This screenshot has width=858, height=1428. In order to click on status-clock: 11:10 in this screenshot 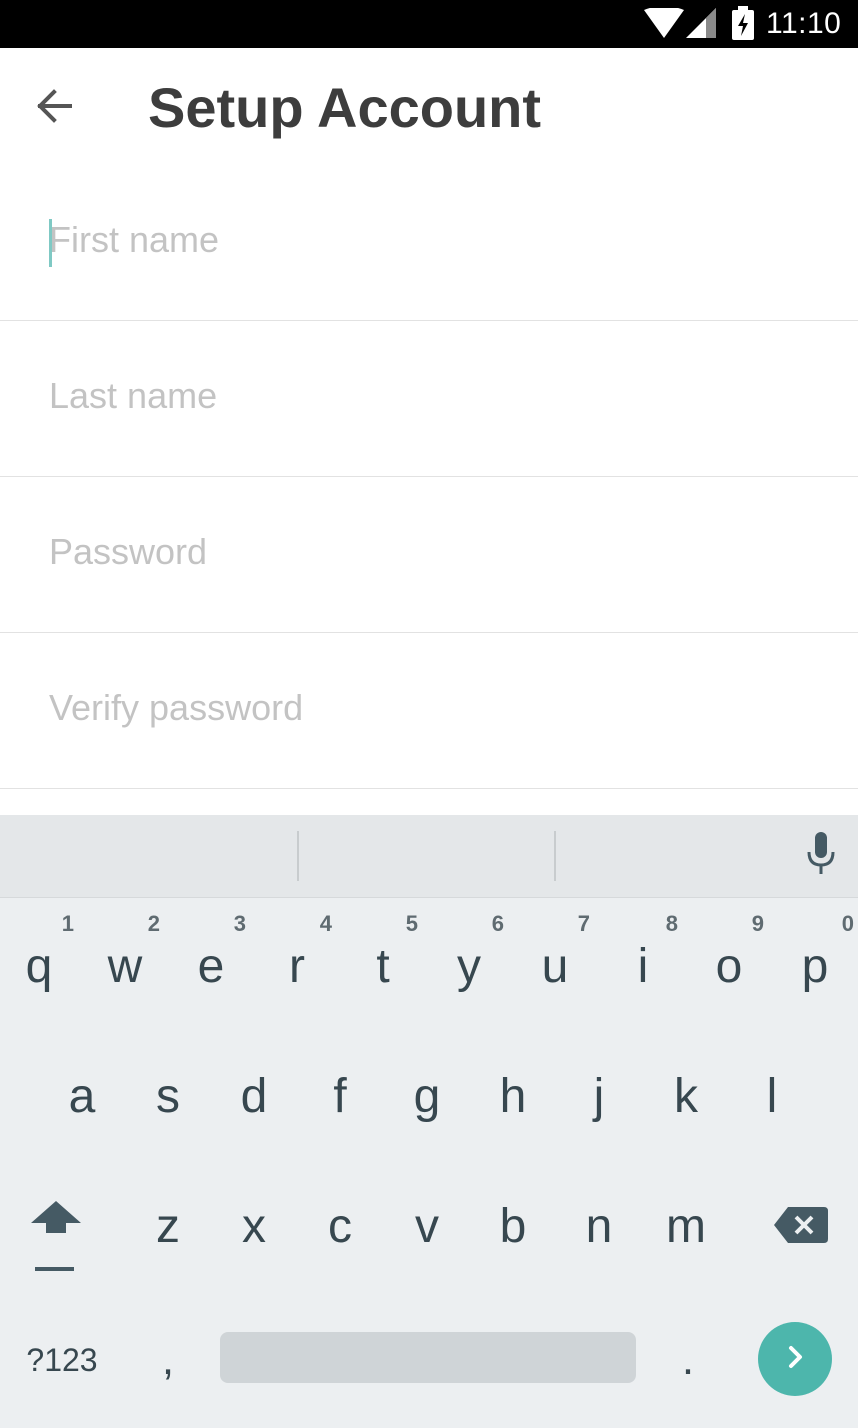, I will do `click(804, 23)`.